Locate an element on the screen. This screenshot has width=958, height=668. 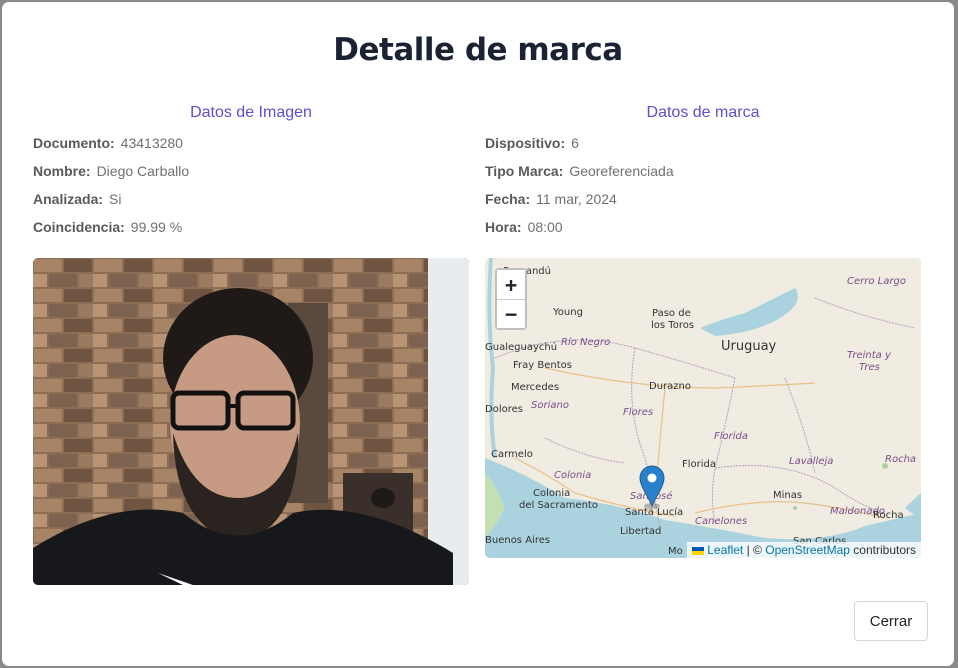
svg-text: Treinta y is located at coordinates (869, 355).